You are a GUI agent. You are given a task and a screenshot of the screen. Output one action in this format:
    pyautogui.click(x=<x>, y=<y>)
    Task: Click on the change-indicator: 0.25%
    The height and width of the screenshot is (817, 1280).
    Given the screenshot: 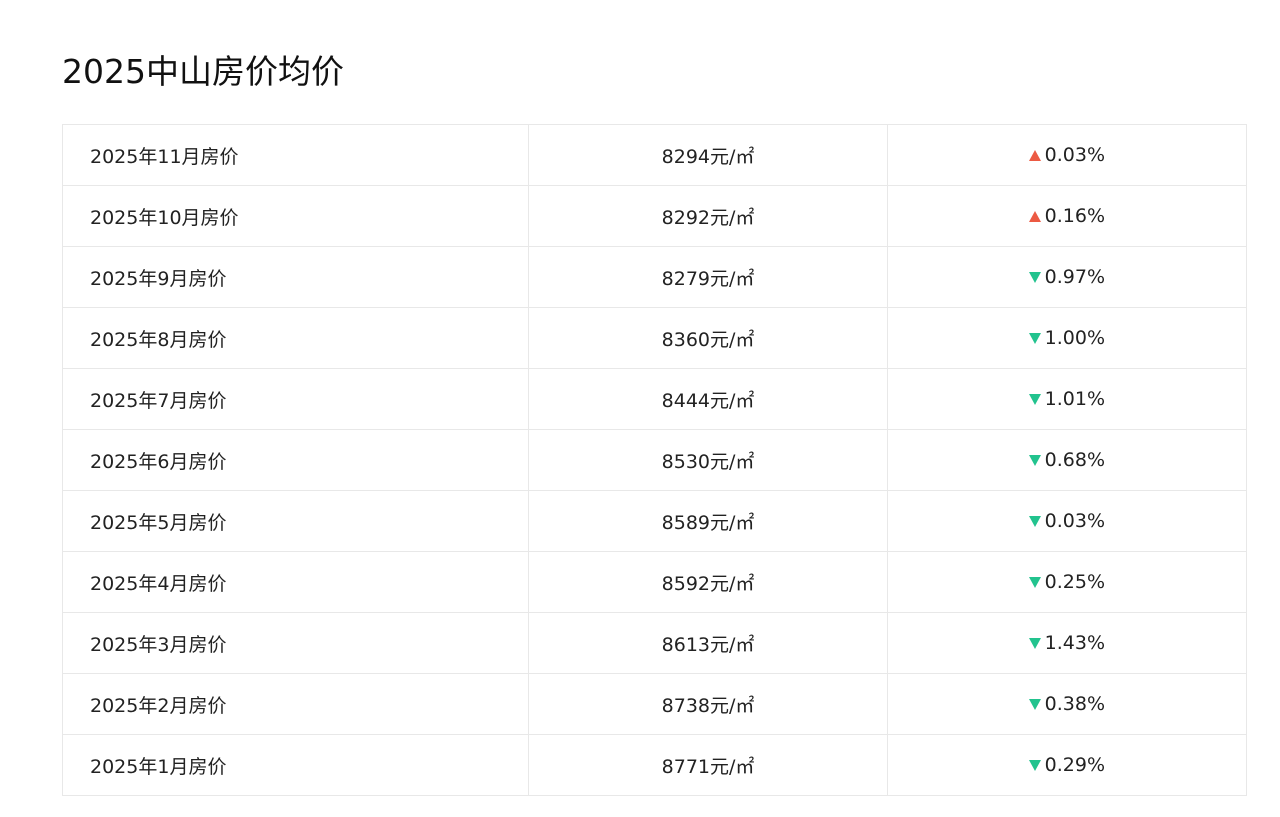 What is the action you would take?
    pyautogui.click(x=1067, y=582)
    